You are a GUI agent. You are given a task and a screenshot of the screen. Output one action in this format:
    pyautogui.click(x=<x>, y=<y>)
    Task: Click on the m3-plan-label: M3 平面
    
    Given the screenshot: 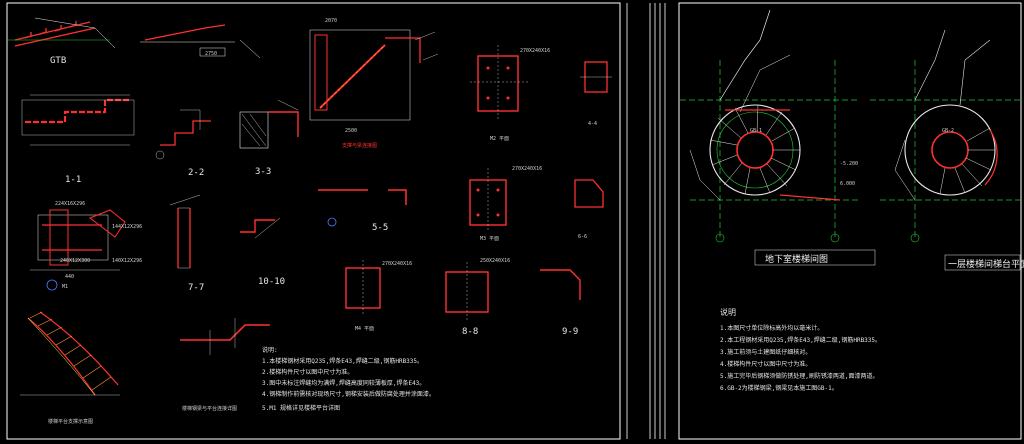 What is the action you would take?
    pyautogui.click(x=489, y=239)
    